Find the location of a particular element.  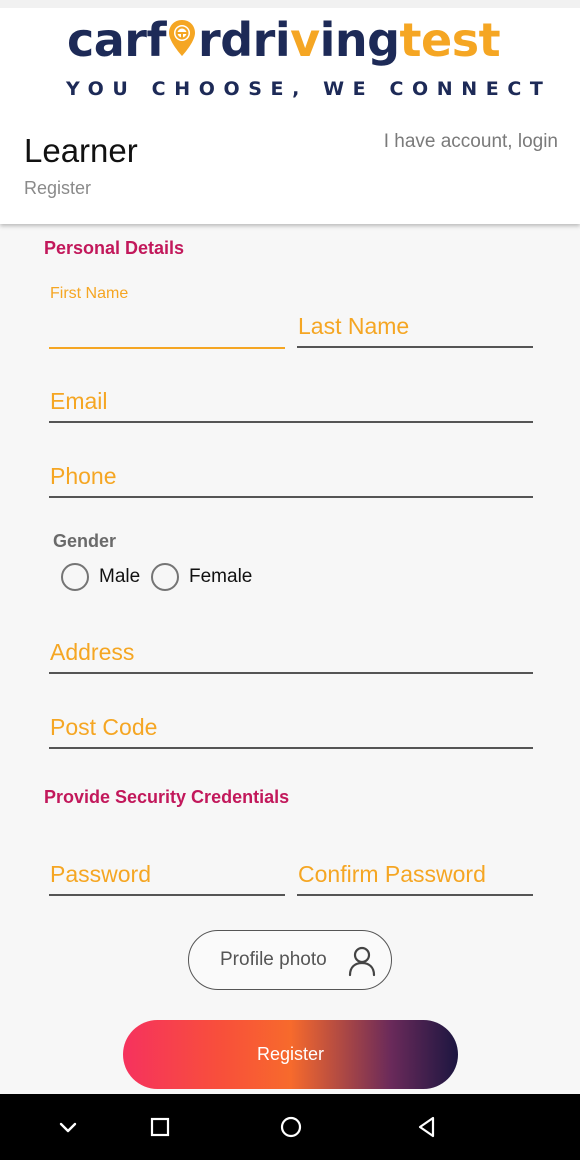

gender-label: Gender is located at coordinates (85, 541).